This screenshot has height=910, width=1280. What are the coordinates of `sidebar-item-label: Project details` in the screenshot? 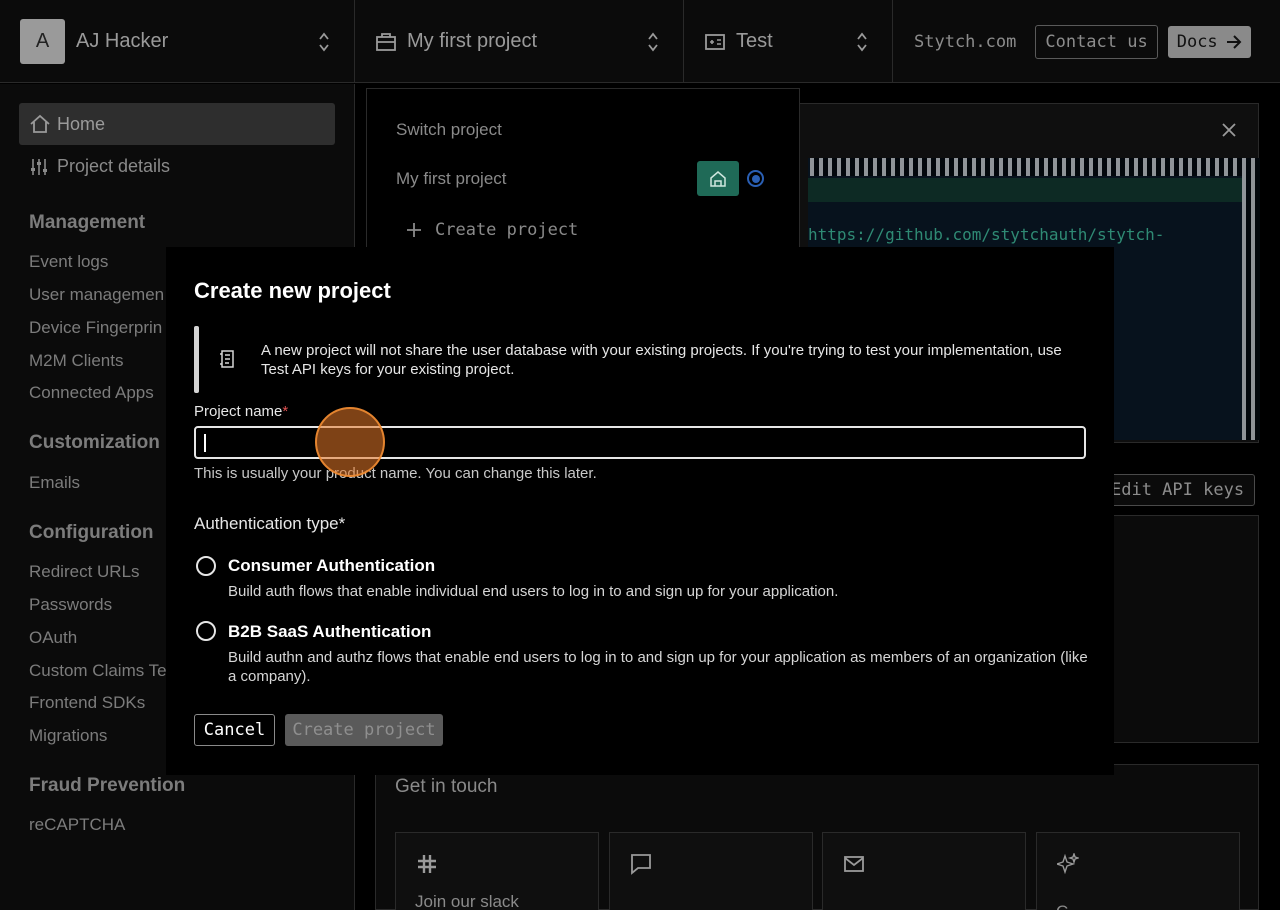 It's located at (114, 166).